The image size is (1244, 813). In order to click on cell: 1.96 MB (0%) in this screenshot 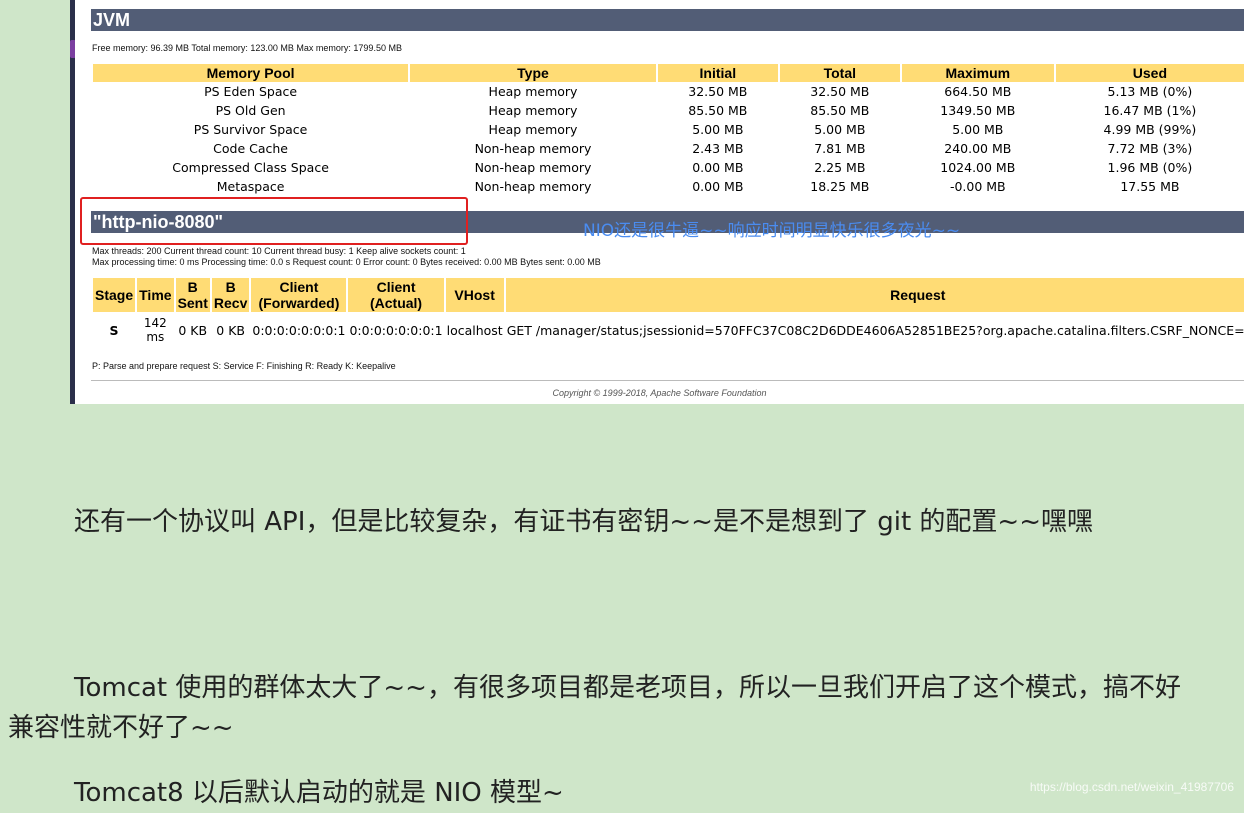, I will do `click(1150, 167)`.